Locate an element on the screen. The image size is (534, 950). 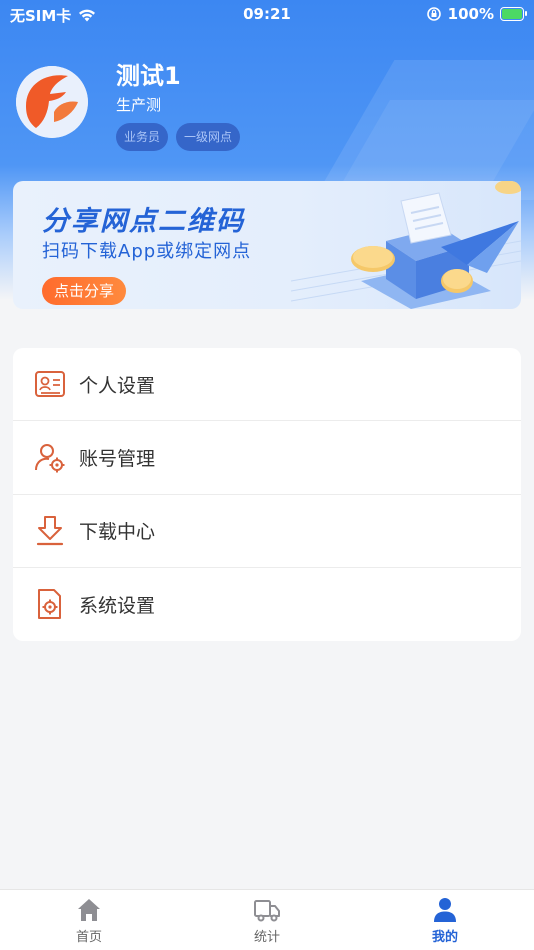
menu-item-label: 个人设置 is located at coordinates (117, 385).